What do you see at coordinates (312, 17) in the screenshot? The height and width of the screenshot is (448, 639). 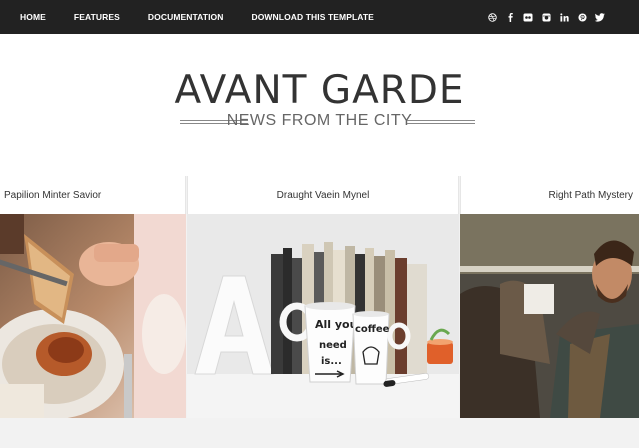 I see `nav-download-template: DOWNLOAD THIS TEMPLATE` at bounding box center [312, 17].